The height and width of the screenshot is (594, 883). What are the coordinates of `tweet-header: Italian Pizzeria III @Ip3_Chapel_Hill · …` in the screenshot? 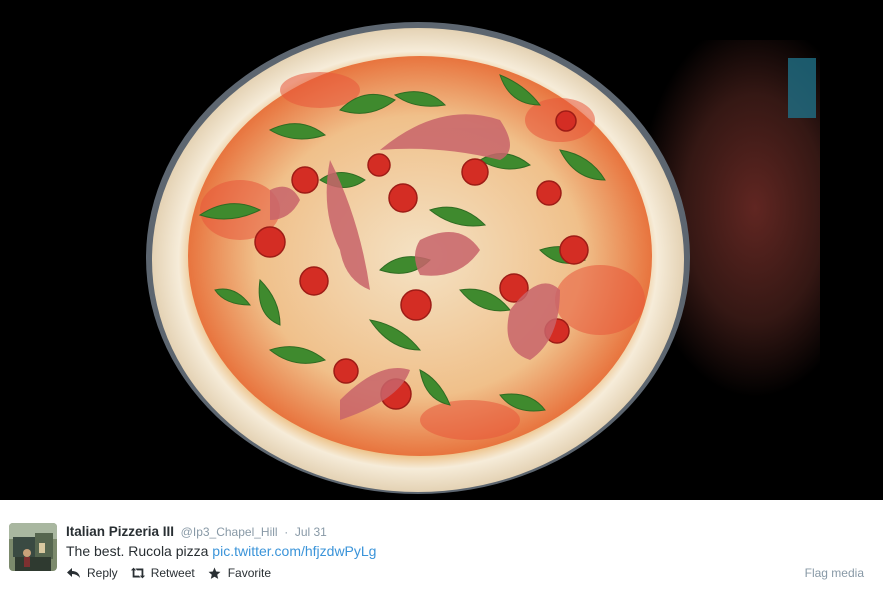 It's located at (196, 532).